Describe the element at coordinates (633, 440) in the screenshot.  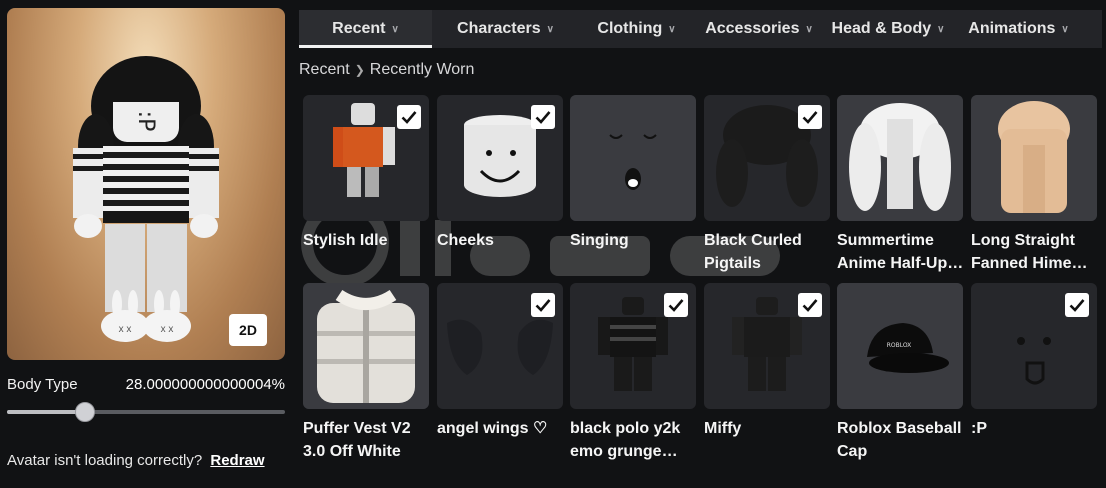
I see `item-name: black polo y2k emo grunge outfit` at that location.